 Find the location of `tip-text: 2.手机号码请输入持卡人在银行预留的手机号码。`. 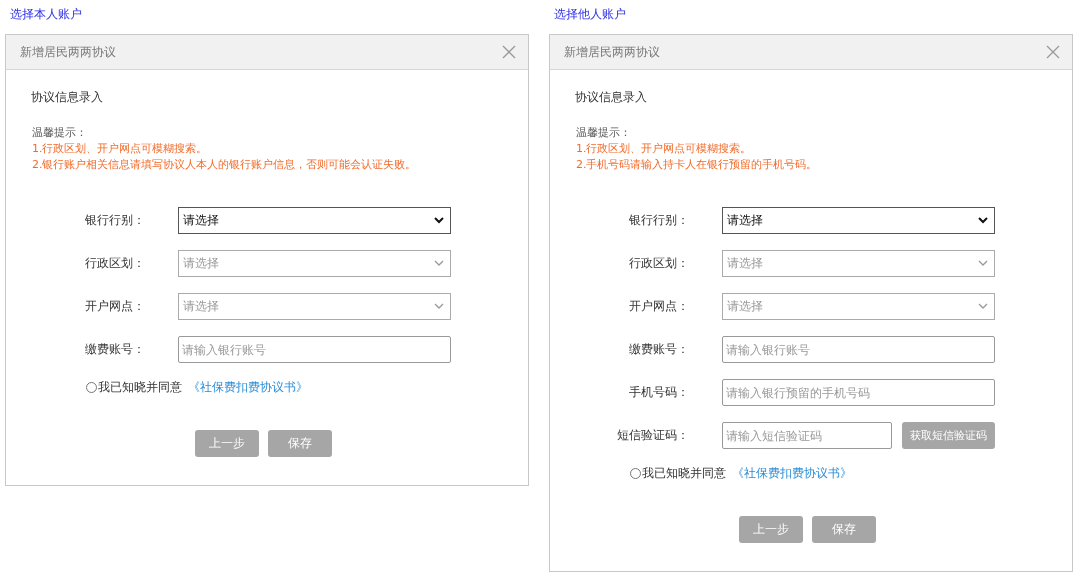

tip-text: 2.手机号码请输入持卡人在银行预留的手机号码。 is located at coordinates (697, 165).